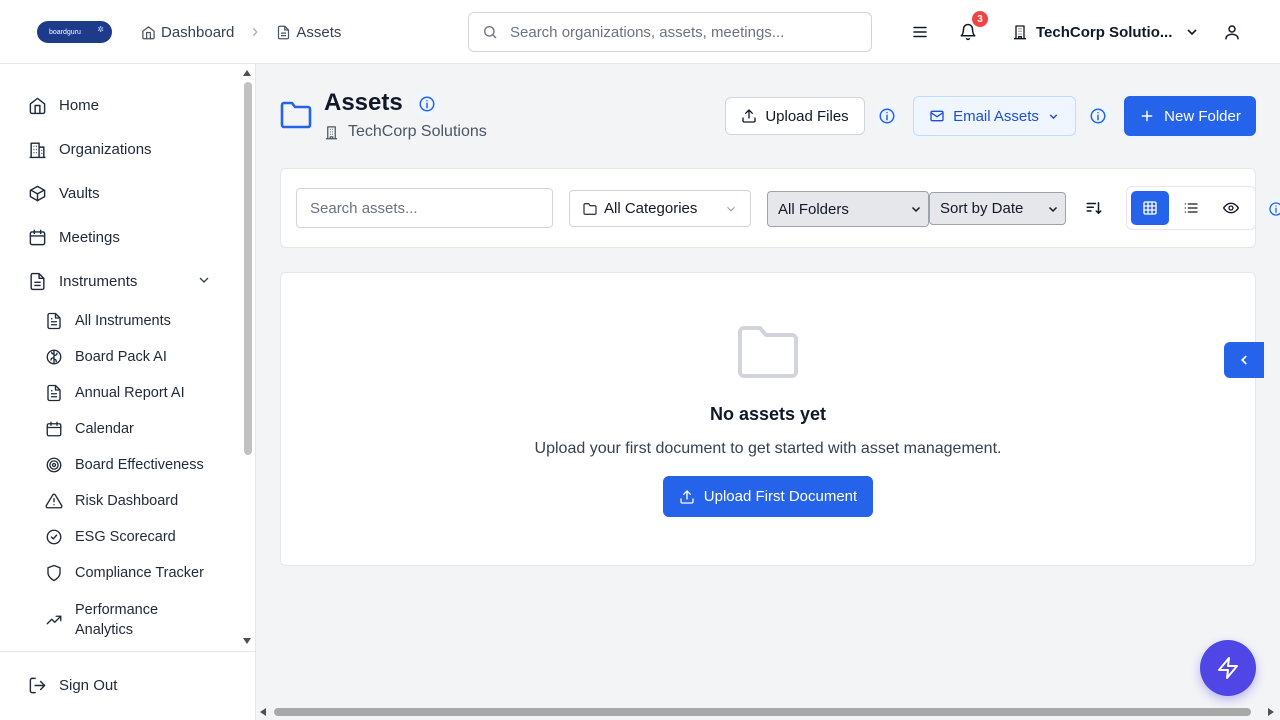 The image size is (1280, 720). What do you see at coordinates (248, 268) in the screenshot?
I see `sidebar-scroll-thumb` at bounding box center [248, 268].